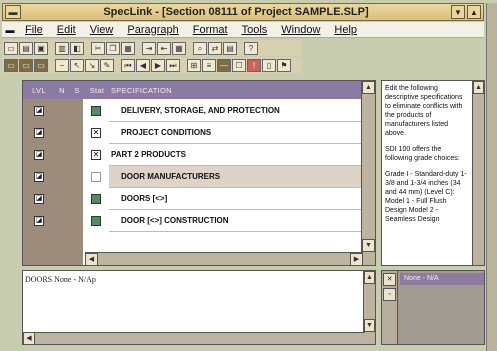 This screenshot has width=497, height=351. What do you see at coordinates (77, 90) in the screenshot?
I see `header-s: S` at bounding box center [77, 90].